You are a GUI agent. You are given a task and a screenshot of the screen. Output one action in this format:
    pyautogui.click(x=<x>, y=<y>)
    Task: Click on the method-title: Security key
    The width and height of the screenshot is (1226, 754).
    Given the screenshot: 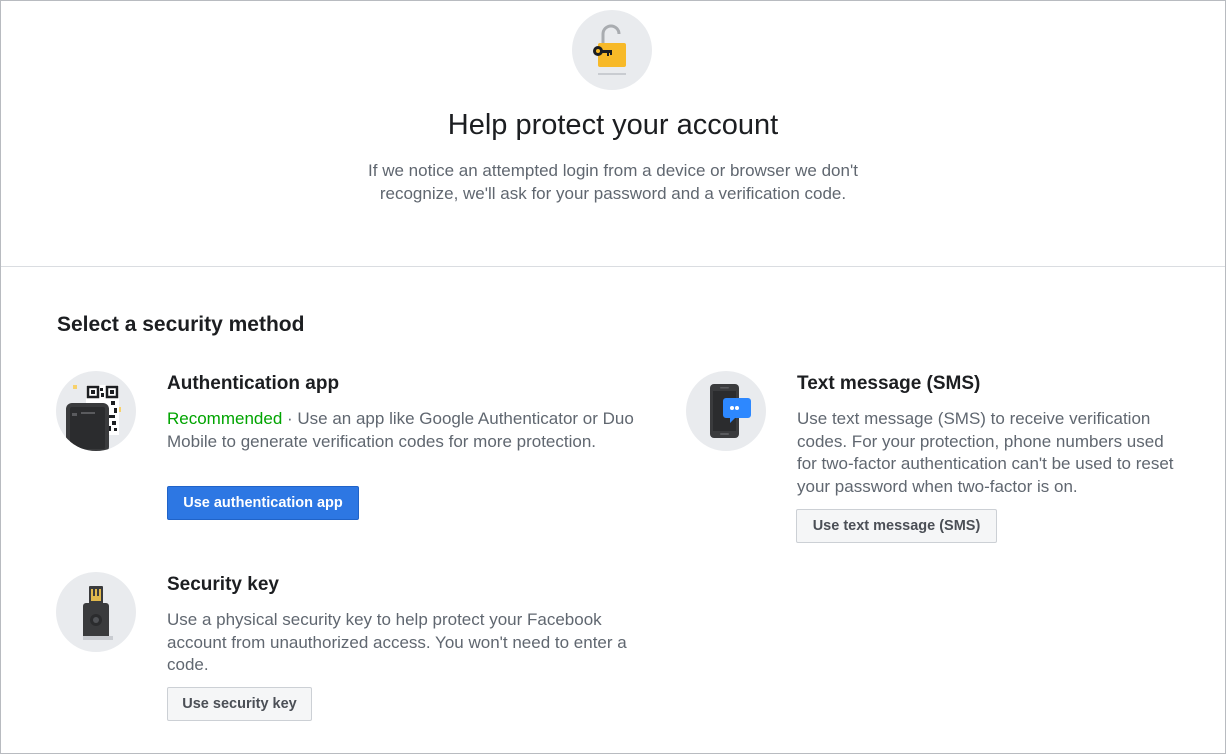 What is the action you would take?
    pyautogui.click(x=223, y=584)
    